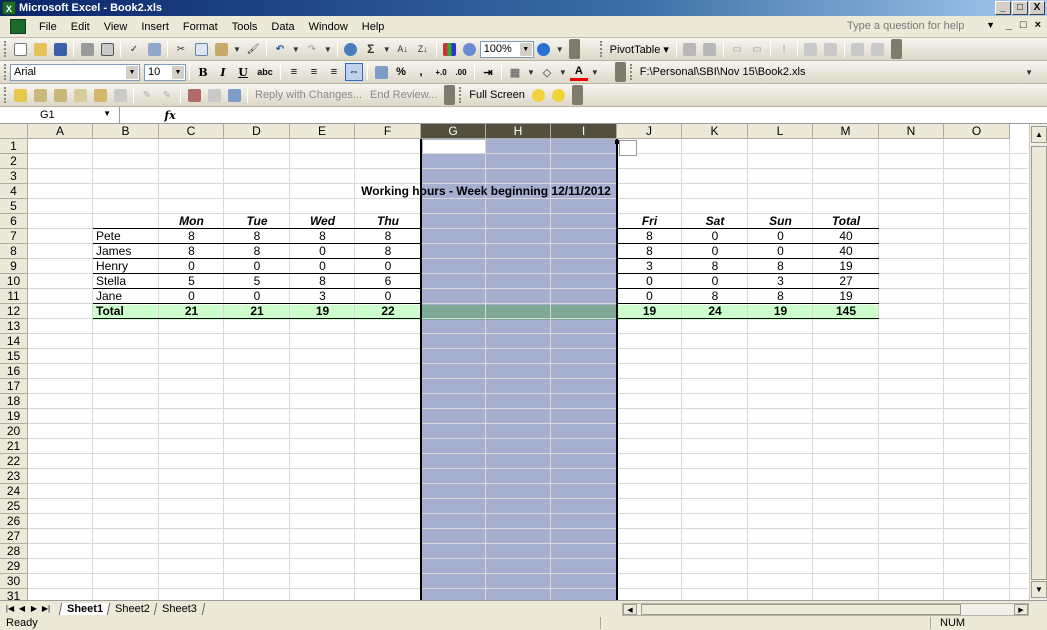 The width and height of the screenshot is (1047, 630). Describe the element at coordinates (10, 608) in the screenshot. I see `first-sheet-icon: |◀` at that location.